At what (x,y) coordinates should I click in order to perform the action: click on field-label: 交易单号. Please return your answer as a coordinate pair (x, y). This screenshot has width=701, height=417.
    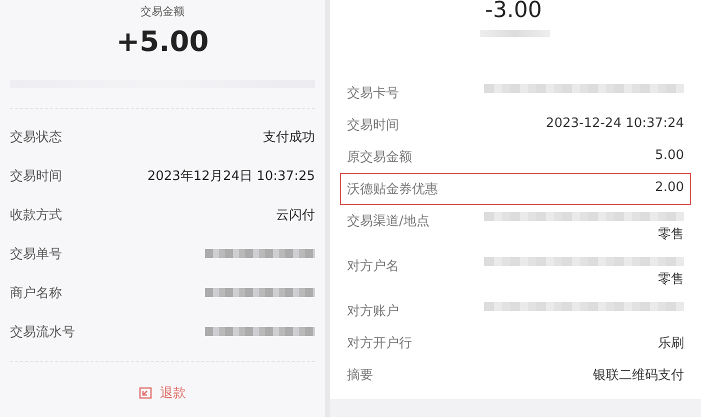
    Looking at the image, I should click on (36, 254).